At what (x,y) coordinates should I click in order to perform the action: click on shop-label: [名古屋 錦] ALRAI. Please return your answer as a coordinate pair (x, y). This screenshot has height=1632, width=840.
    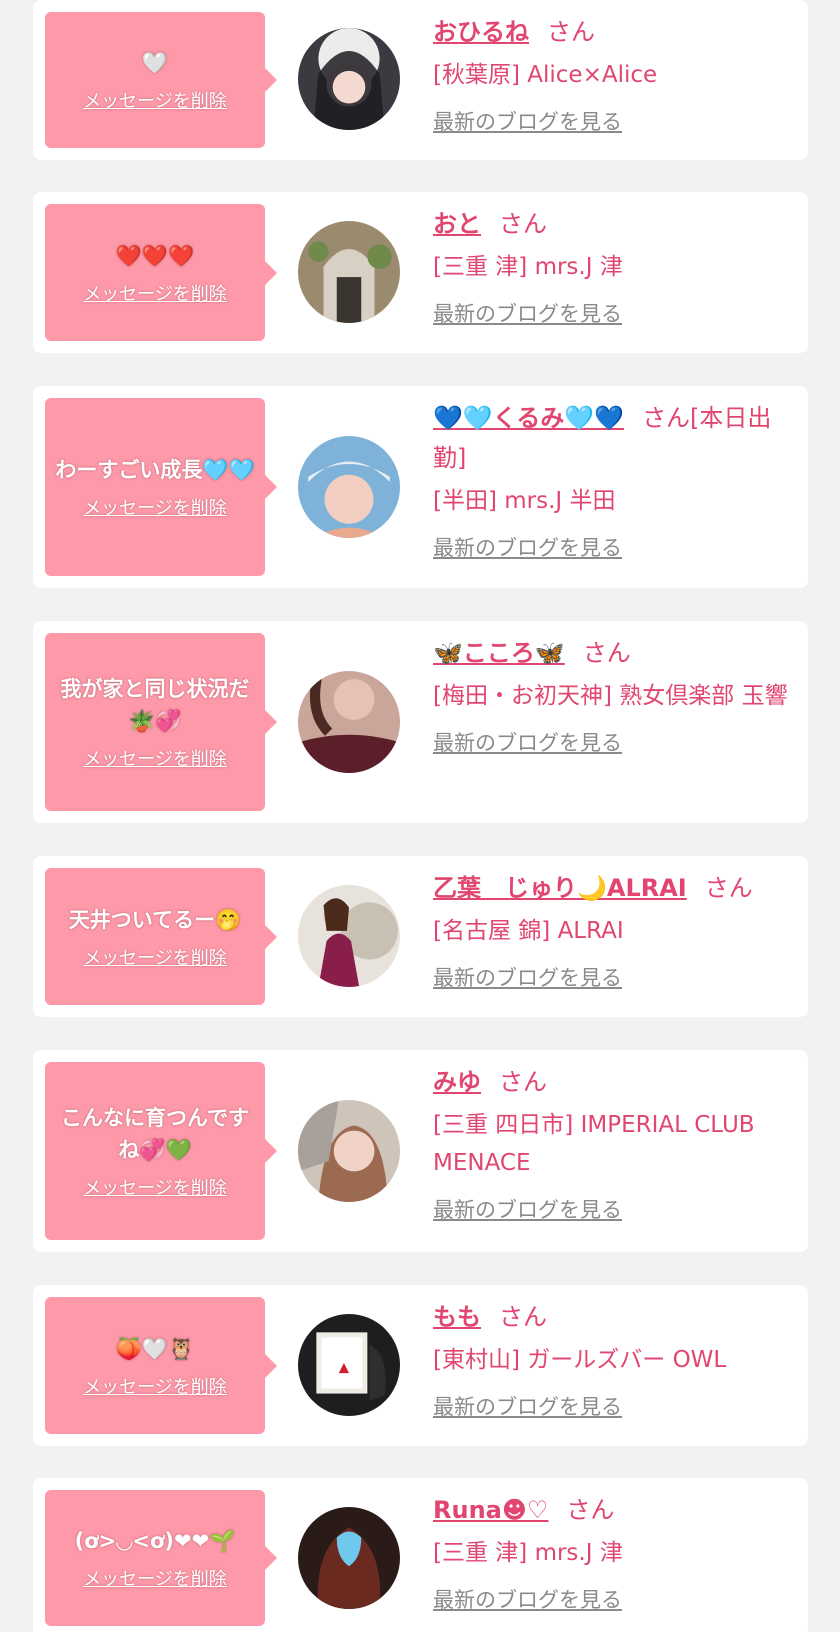
    Looking at the image, I should click on (528, 931).